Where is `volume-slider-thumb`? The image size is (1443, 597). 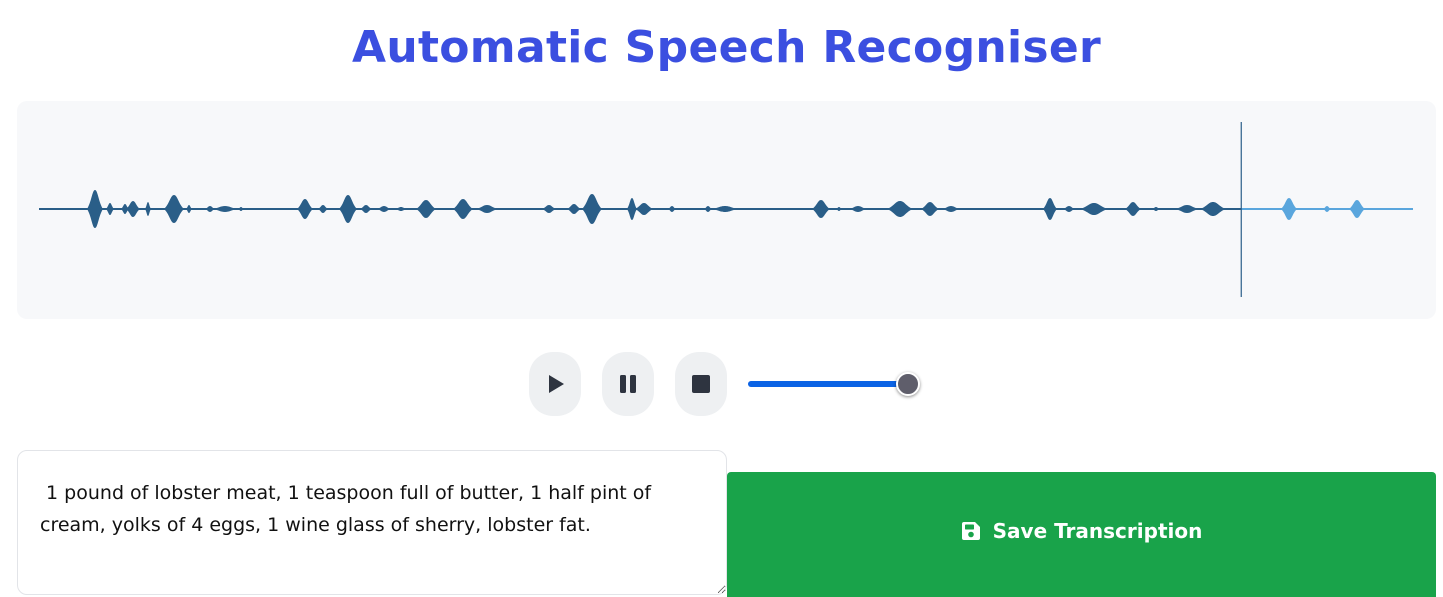
volume-slider-thumb is located at coordinates (908, 384).